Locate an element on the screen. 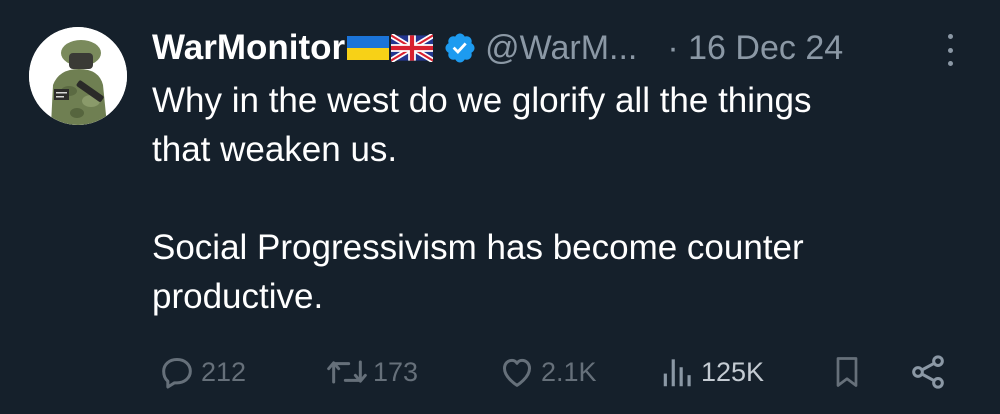  like-button: 2.1K is located at coordinates (547, 372).